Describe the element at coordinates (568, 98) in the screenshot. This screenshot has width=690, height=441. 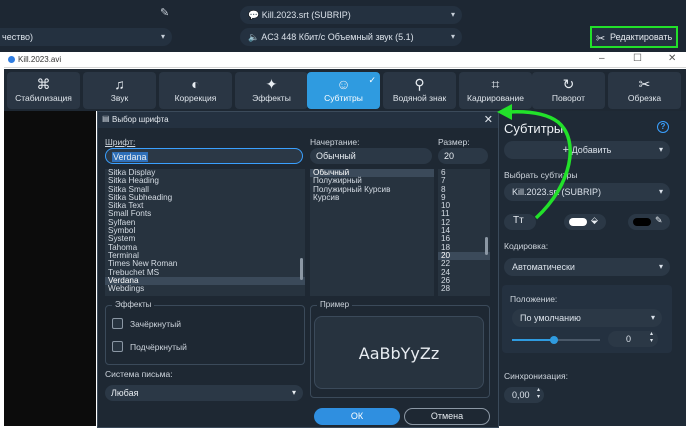
I see `tab-label: Поворот` at that location.